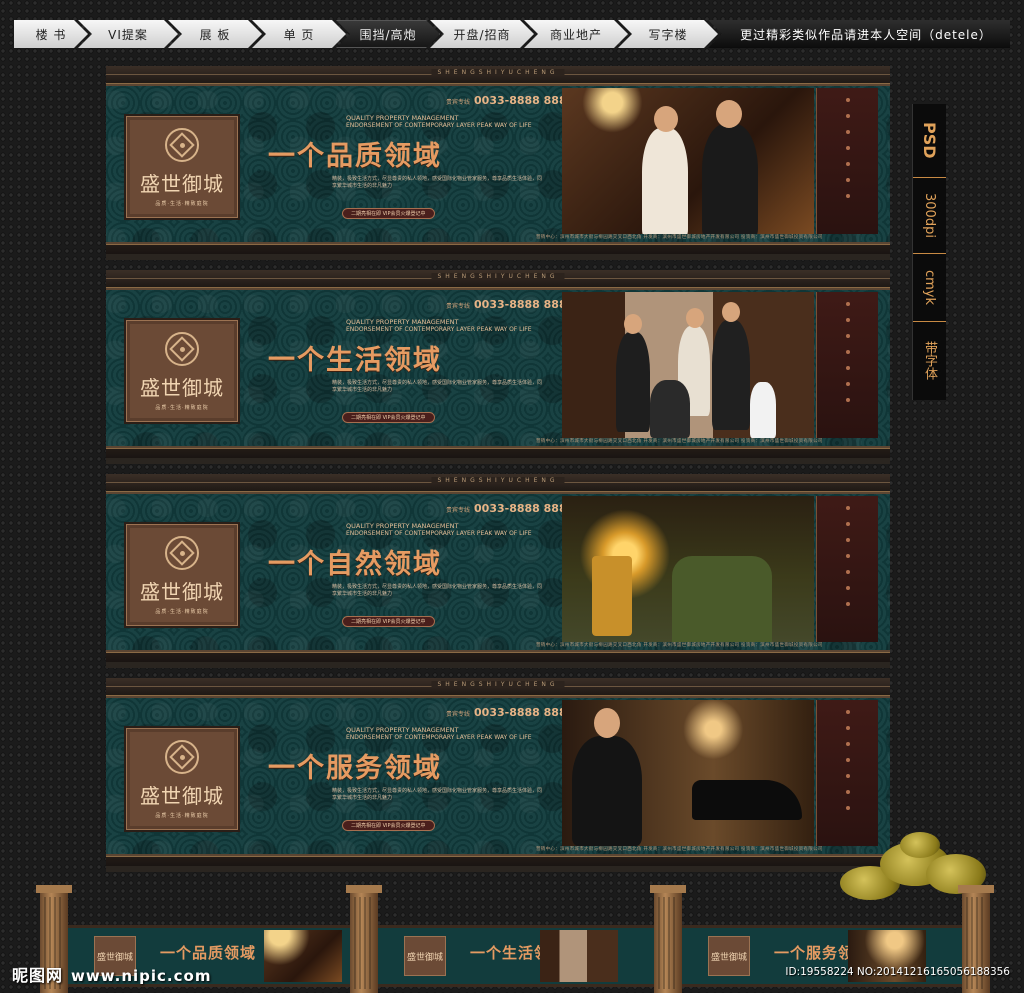 The image size is (1024, 993). I want to click on nav-tab-display-board: 展 板, so click(215, 34).